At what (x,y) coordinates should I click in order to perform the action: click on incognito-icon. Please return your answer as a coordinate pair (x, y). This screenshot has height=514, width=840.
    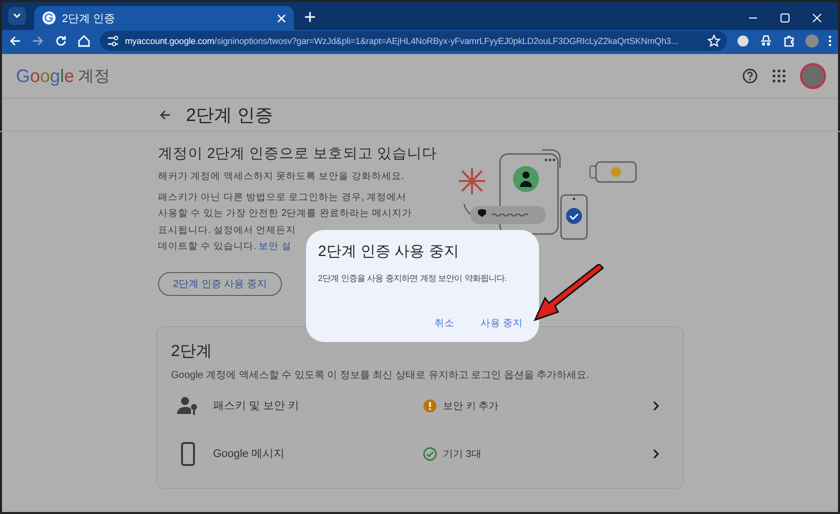
    Looking at the image, I should click on (766, 41).